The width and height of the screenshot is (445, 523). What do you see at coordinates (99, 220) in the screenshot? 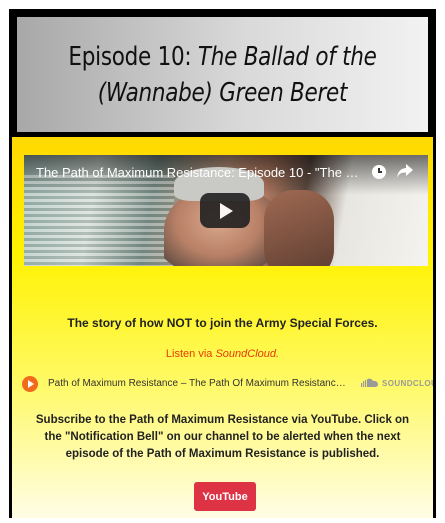
I see `video-thumbnail-window` at bounding box center [99, 220].